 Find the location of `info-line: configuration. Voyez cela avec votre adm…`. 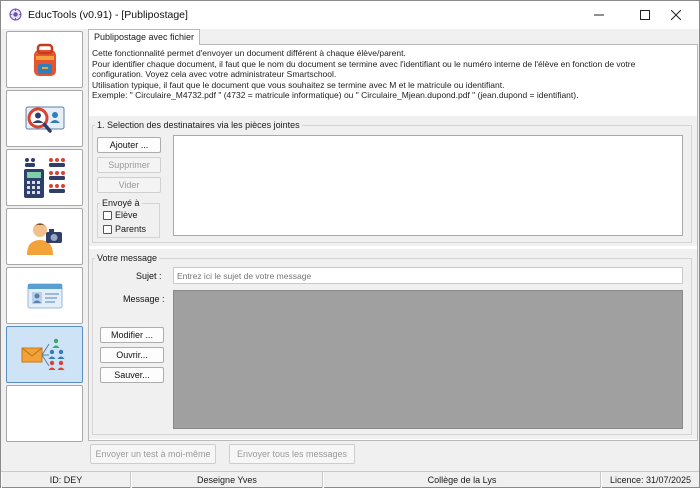

info-line: configuration. Voyez cela avec votre adm… is located at coordinates (214, 74).